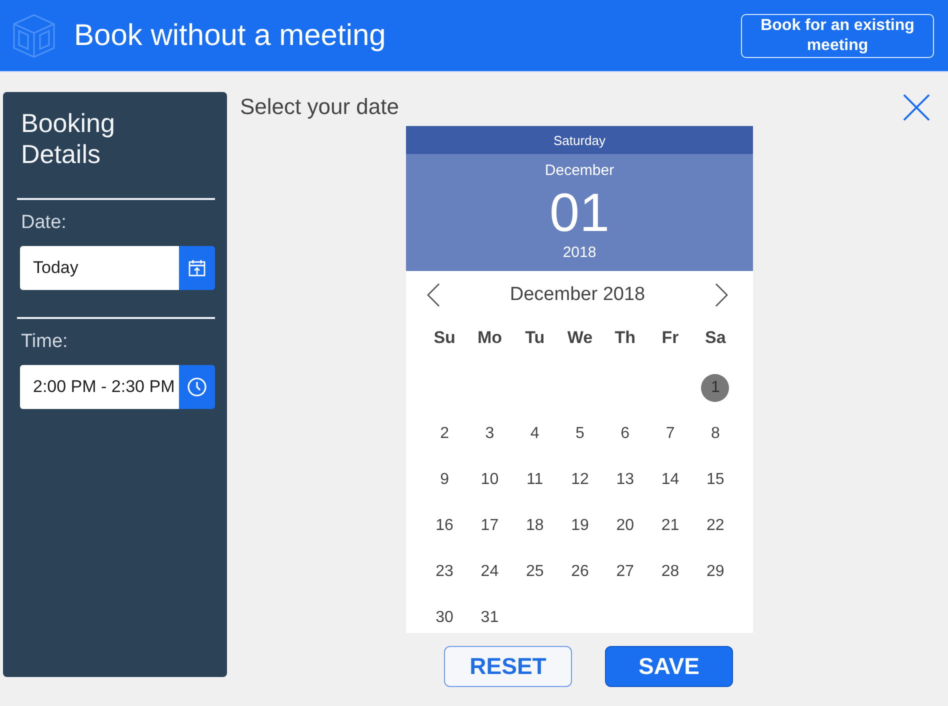 Image resolution: width=948 pixels, height=706 pixels. Describe the element at coordinates (45, 342) in the screenshot. I see `field-label: Time:` at that location.